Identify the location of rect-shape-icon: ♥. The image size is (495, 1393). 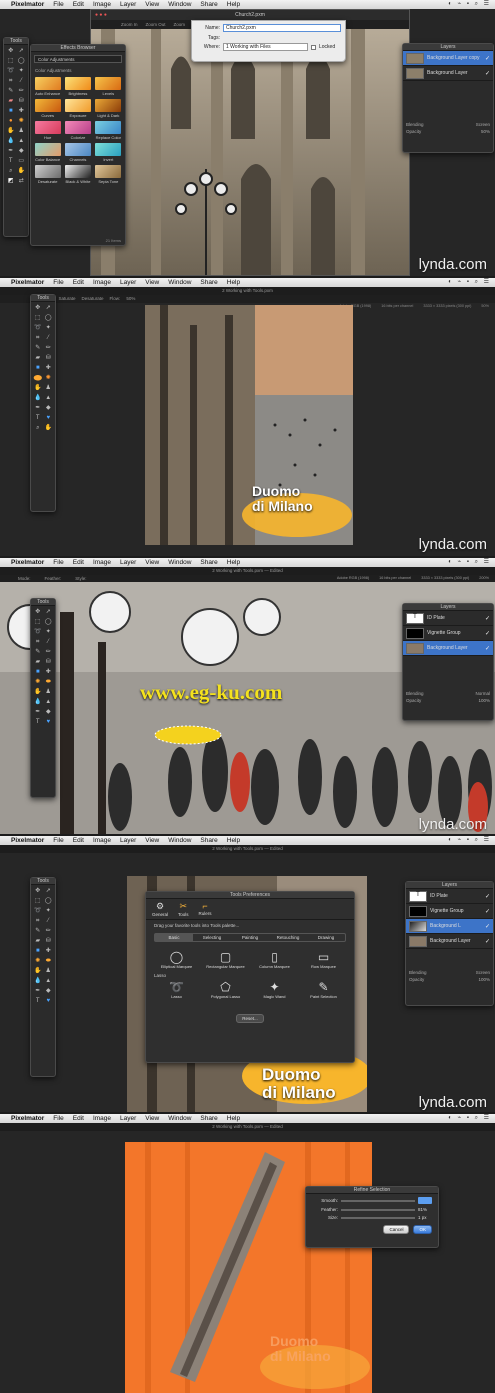
(49, 722).